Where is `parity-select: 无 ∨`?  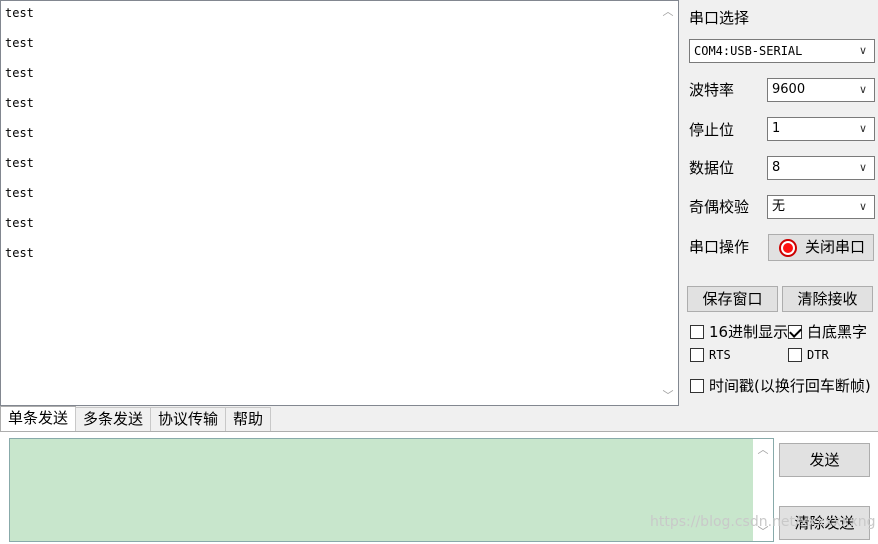
parity-select: 无 ∨ is located at coordinates (821, 207).